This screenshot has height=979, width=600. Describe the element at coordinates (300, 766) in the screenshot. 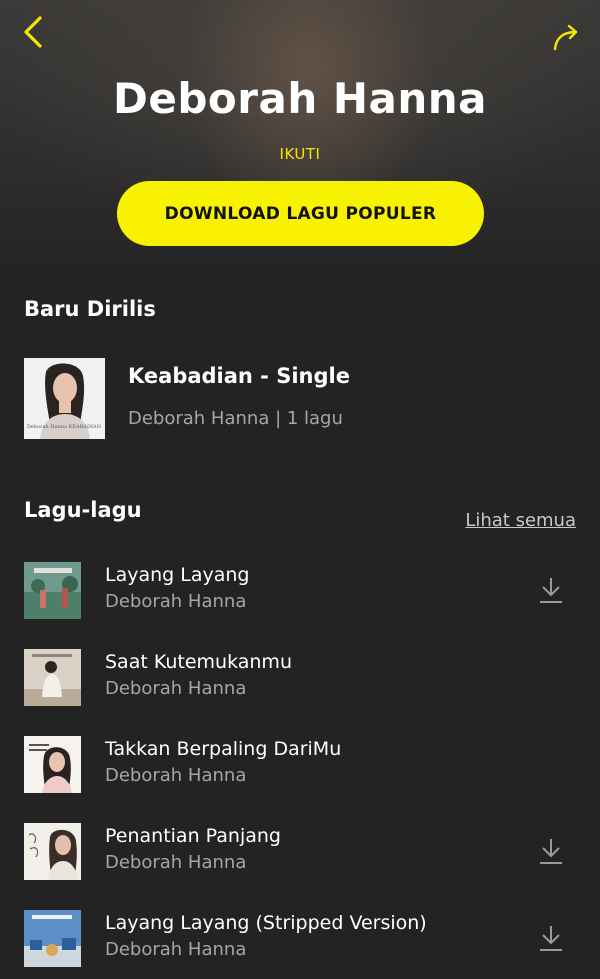

I see `song-row: Takkan Berpaling DariMu Deborah Hanna` at that location.